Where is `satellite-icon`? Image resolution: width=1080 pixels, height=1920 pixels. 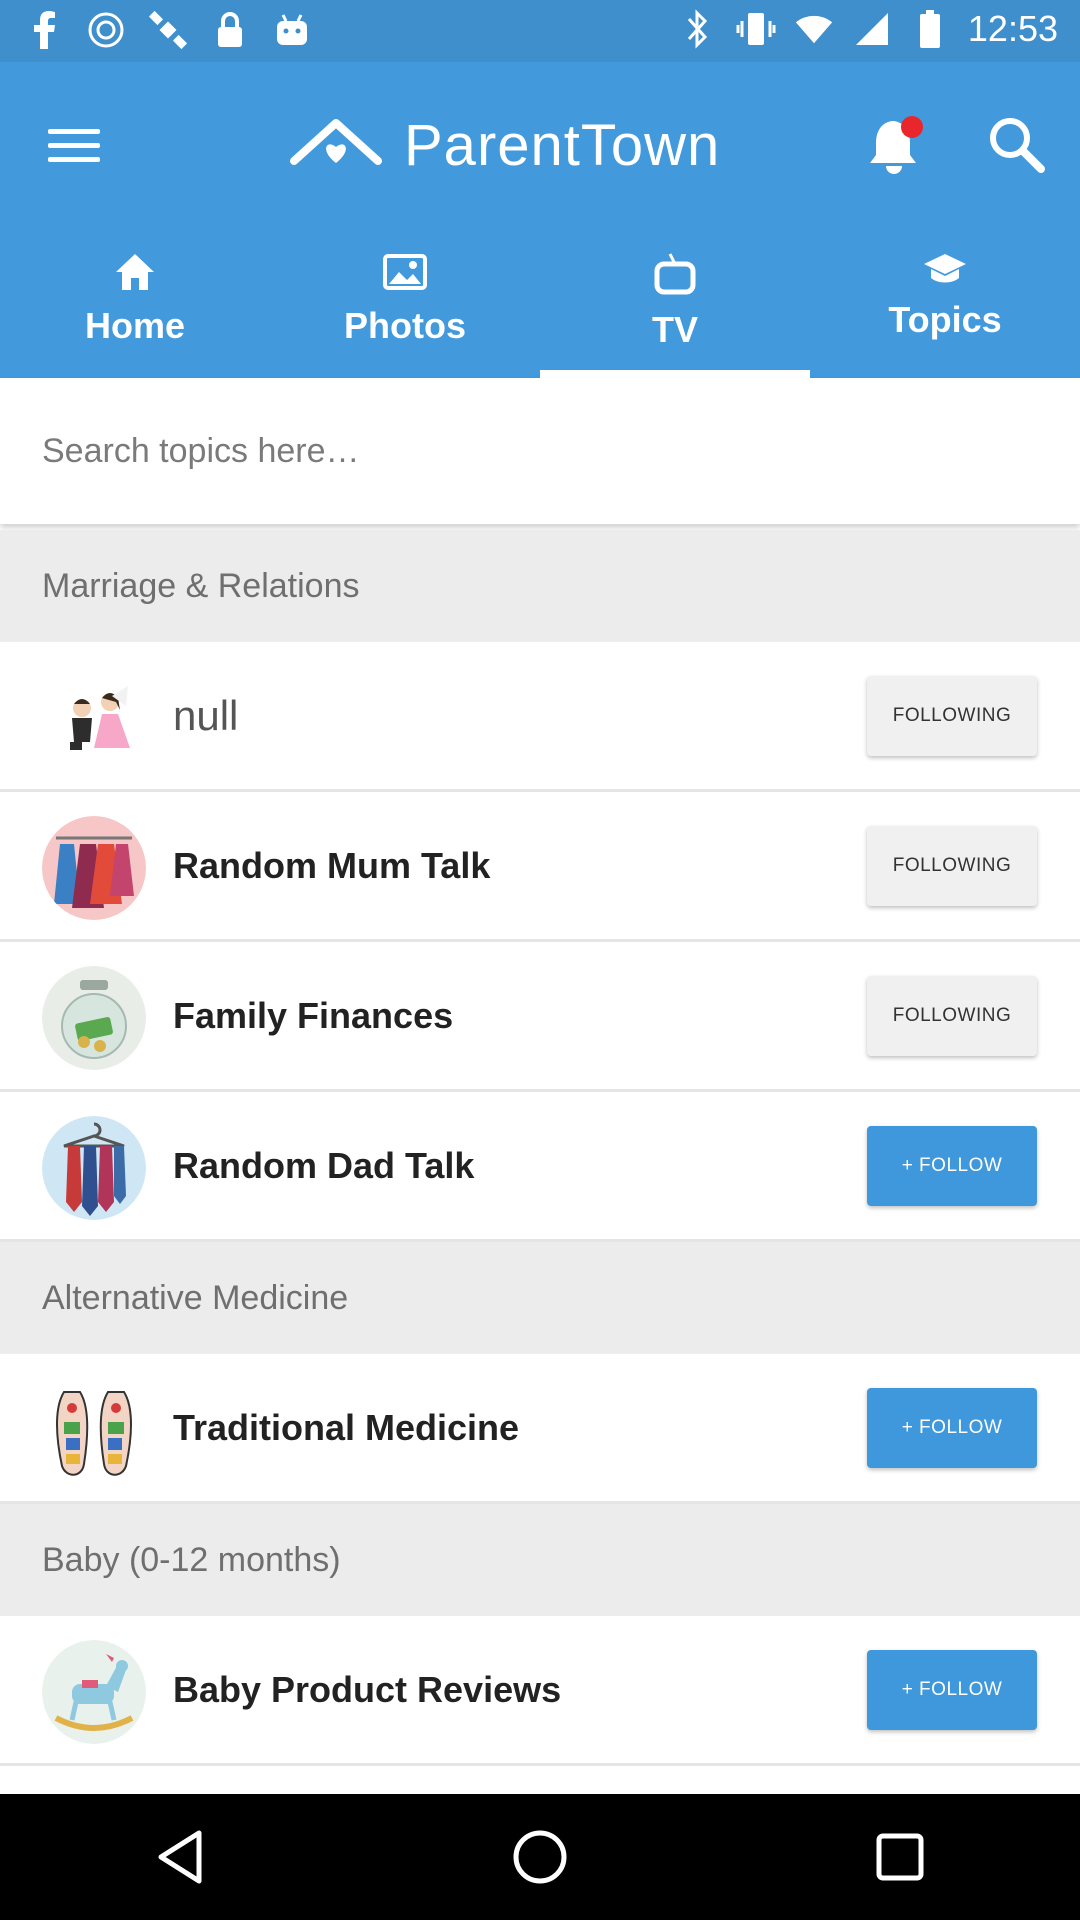
satellite-icon is located at coordinates (168, 30).